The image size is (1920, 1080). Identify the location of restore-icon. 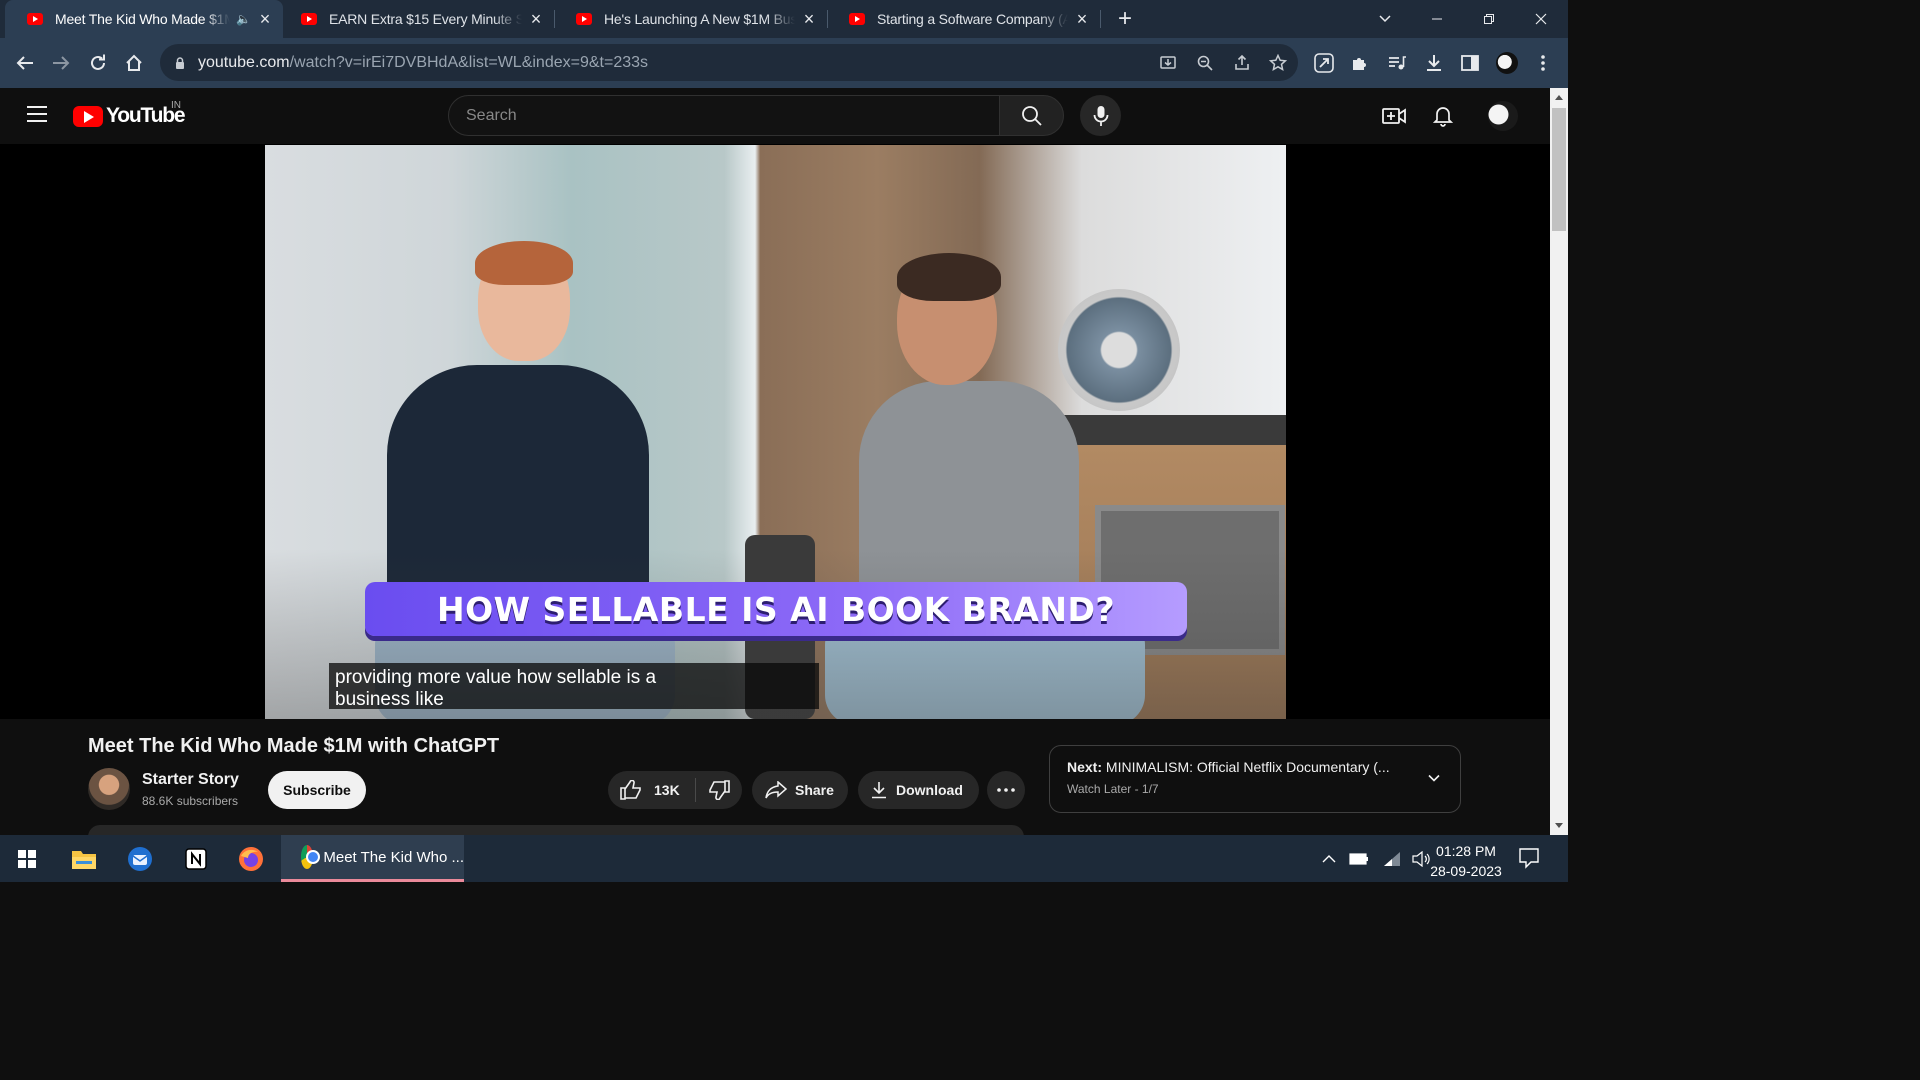
(1489, 19).